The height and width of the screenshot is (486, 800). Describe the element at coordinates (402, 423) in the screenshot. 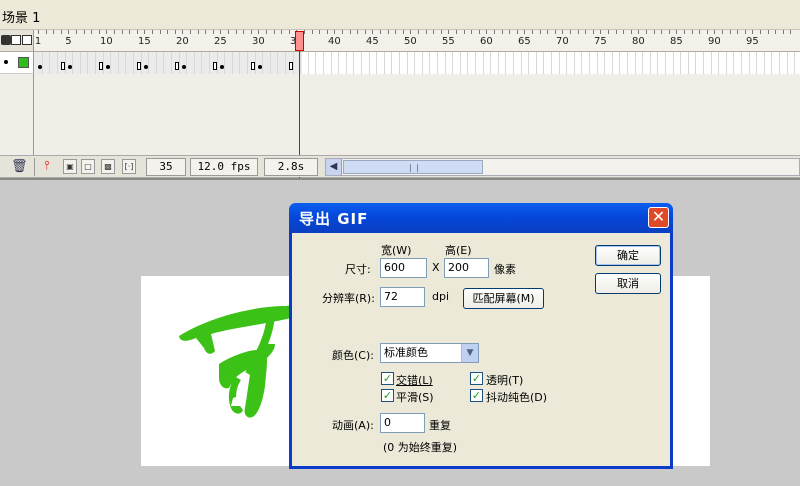

I see `animation-repeat-input: 0` at that location.